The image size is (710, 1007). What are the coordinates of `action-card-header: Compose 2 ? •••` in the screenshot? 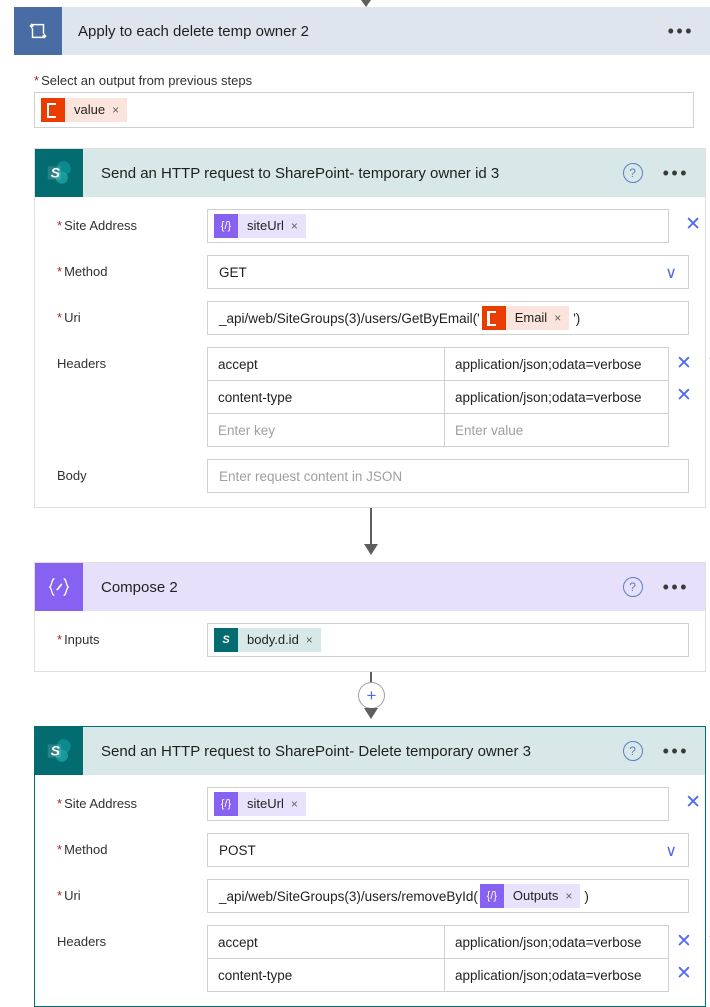 It's located at (370, 587).